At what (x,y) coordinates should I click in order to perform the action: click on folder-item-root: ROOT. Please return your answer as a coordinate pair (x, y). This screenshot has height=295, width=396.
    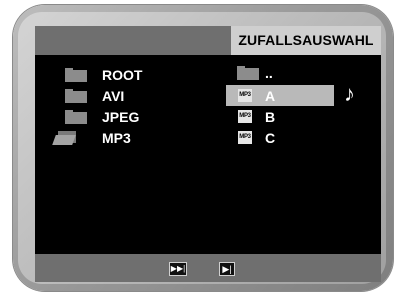
    Looking at the image, I should click on (135, 75).